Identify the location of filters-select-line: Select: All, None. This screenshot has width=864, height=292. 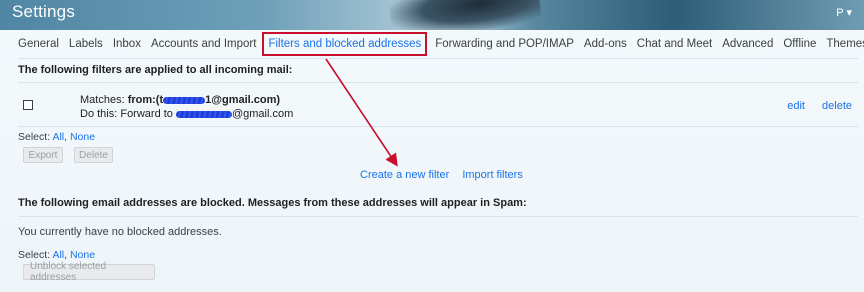
(56, 137).